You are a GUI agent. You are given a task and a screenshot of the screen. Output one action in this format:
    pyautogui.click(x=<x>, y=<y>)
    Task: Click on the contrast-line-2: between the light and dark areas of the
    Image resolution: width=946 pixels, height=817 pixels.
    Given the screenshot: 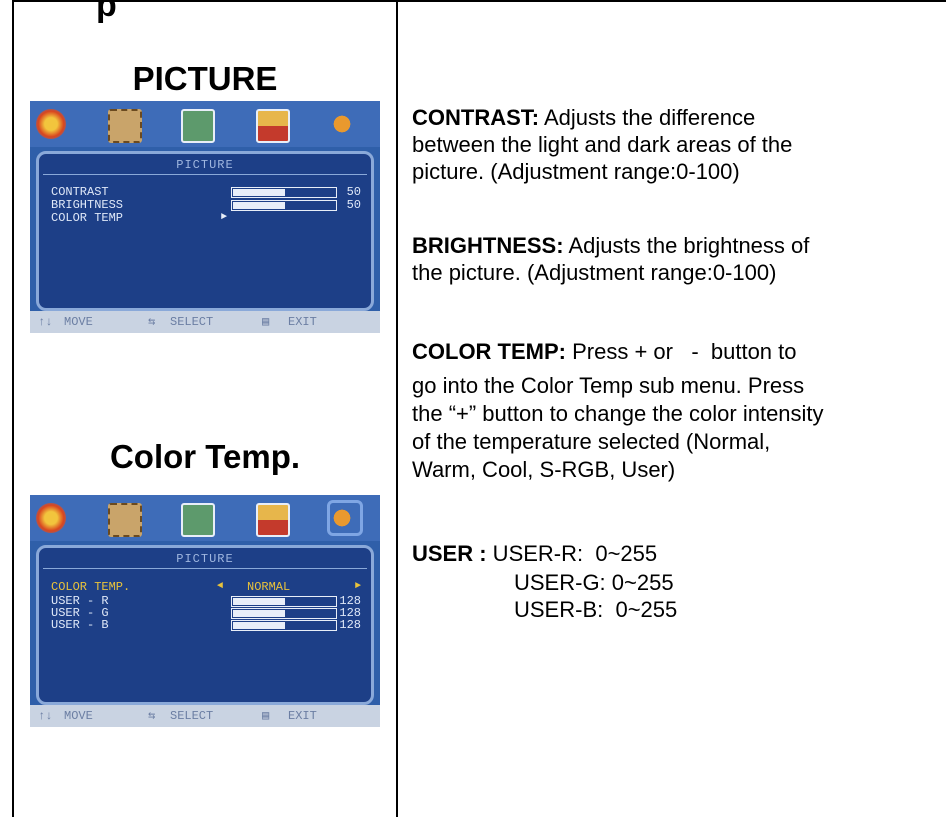 What is the action you would take?
    pyautogui.click(x=602, y=144)
    